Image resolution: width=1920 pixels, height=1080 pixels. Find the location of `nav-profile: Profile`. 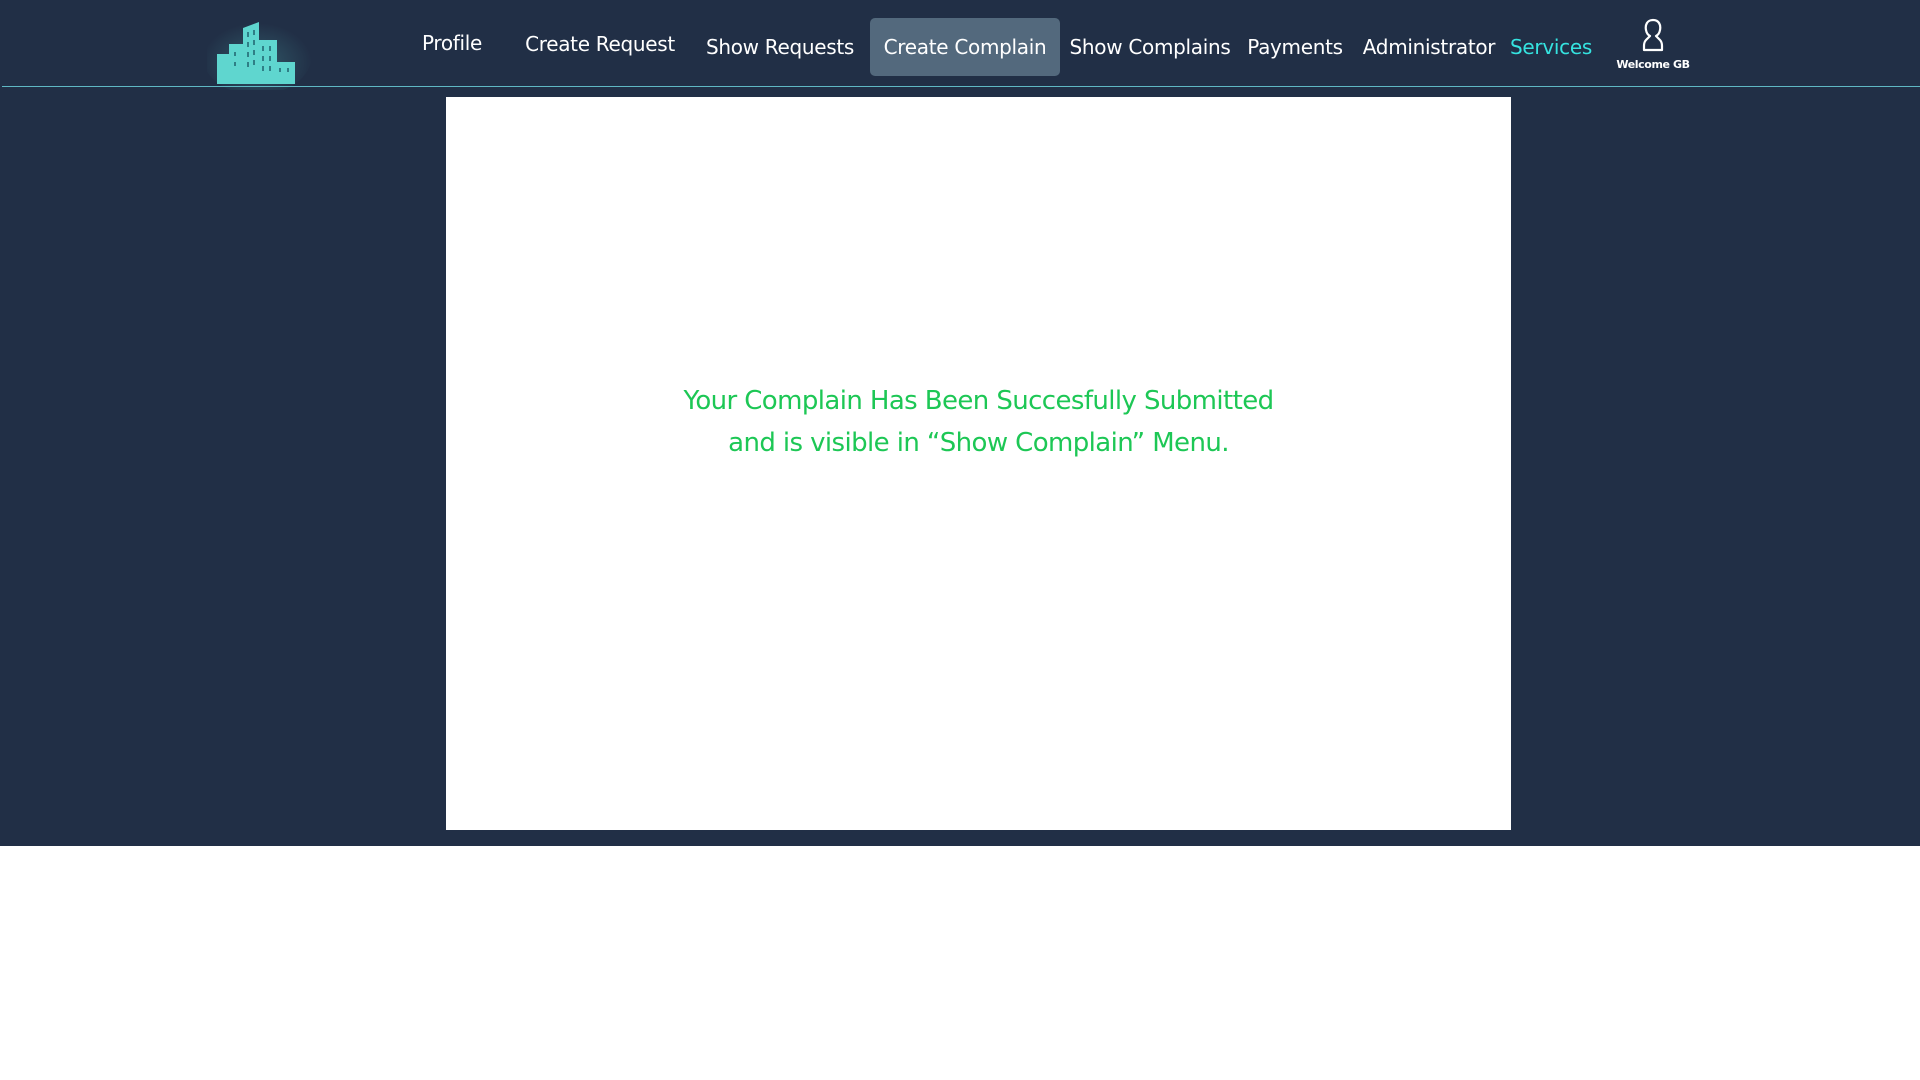

nav-profile: Profile is located at coordinates (452, 43).